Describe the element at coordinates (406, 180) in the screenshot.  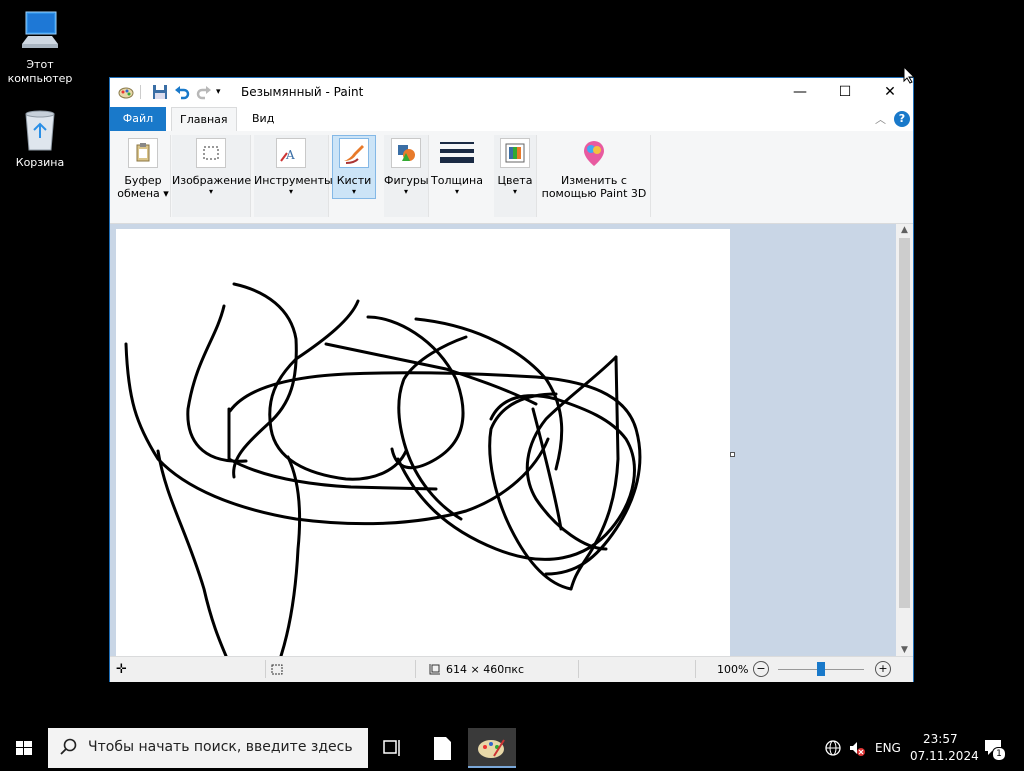
I see `ribbon-group-label: Фигуры` at that location.